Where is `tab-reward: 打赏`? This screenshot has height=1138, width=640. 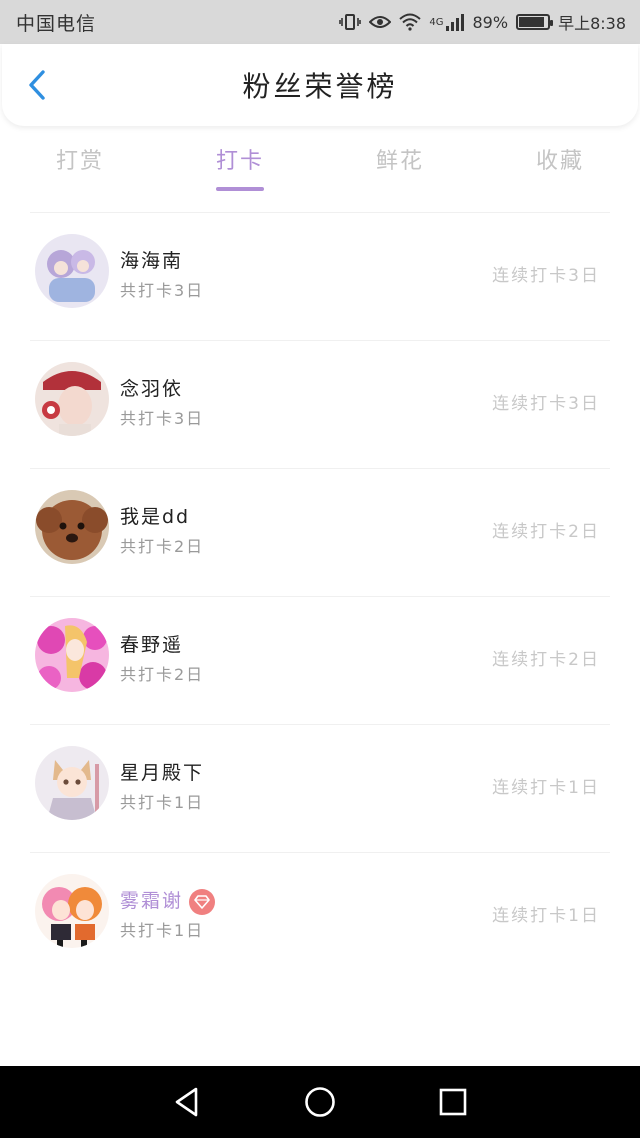 tab-reward: 打赏 is located at coordinates (80, 167).